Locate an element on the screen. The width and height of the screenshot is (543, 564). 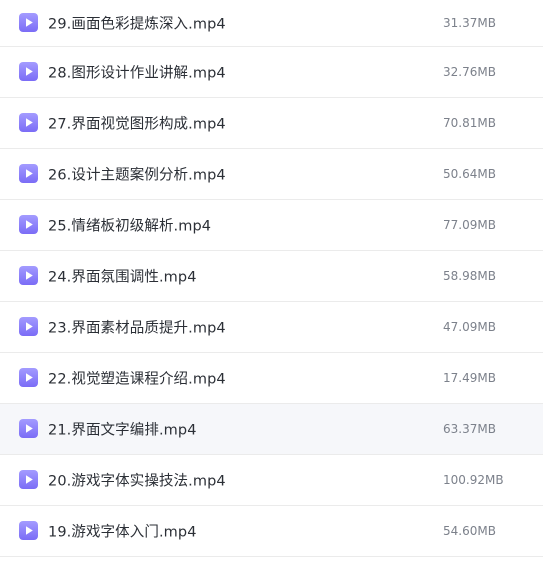
file-row: 22.视觉塑造课程介绍.mp4 17.49MB is located at coordinates (271, 378).